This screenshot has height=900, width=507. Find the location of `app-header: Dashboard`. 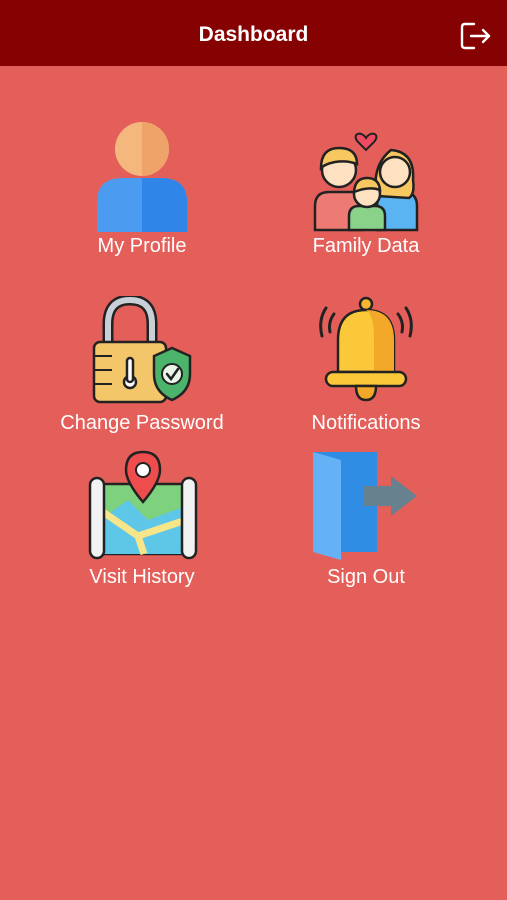

app-header: Dashboard is located at coordinates (253, 33).